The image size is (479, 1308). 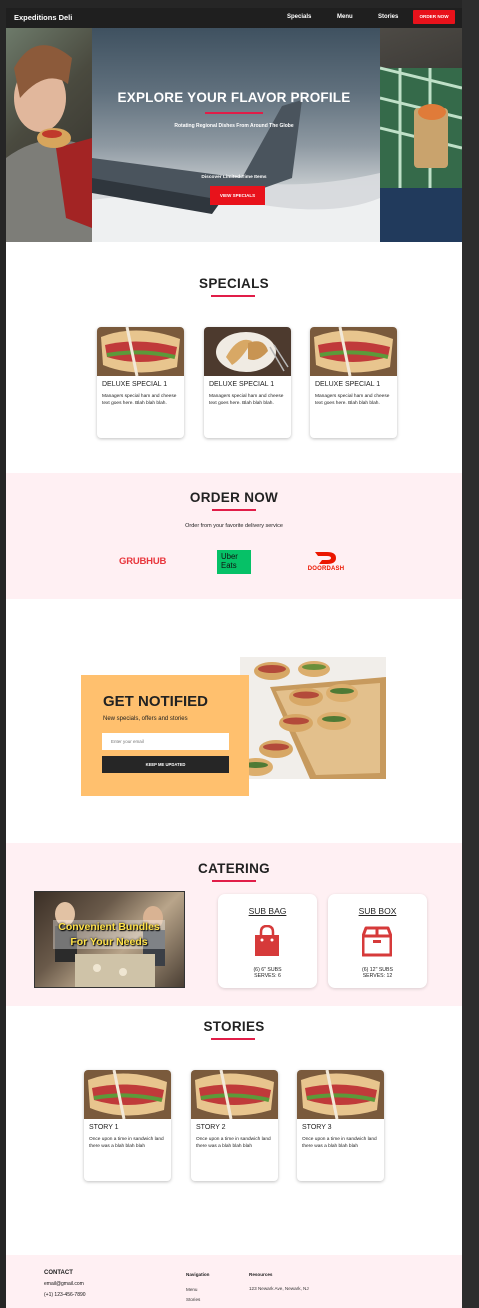 I want to click on sub-bag-card: SUB BAG (6) 6" SUBS SERVES: 6, so click(x=267, y=941).